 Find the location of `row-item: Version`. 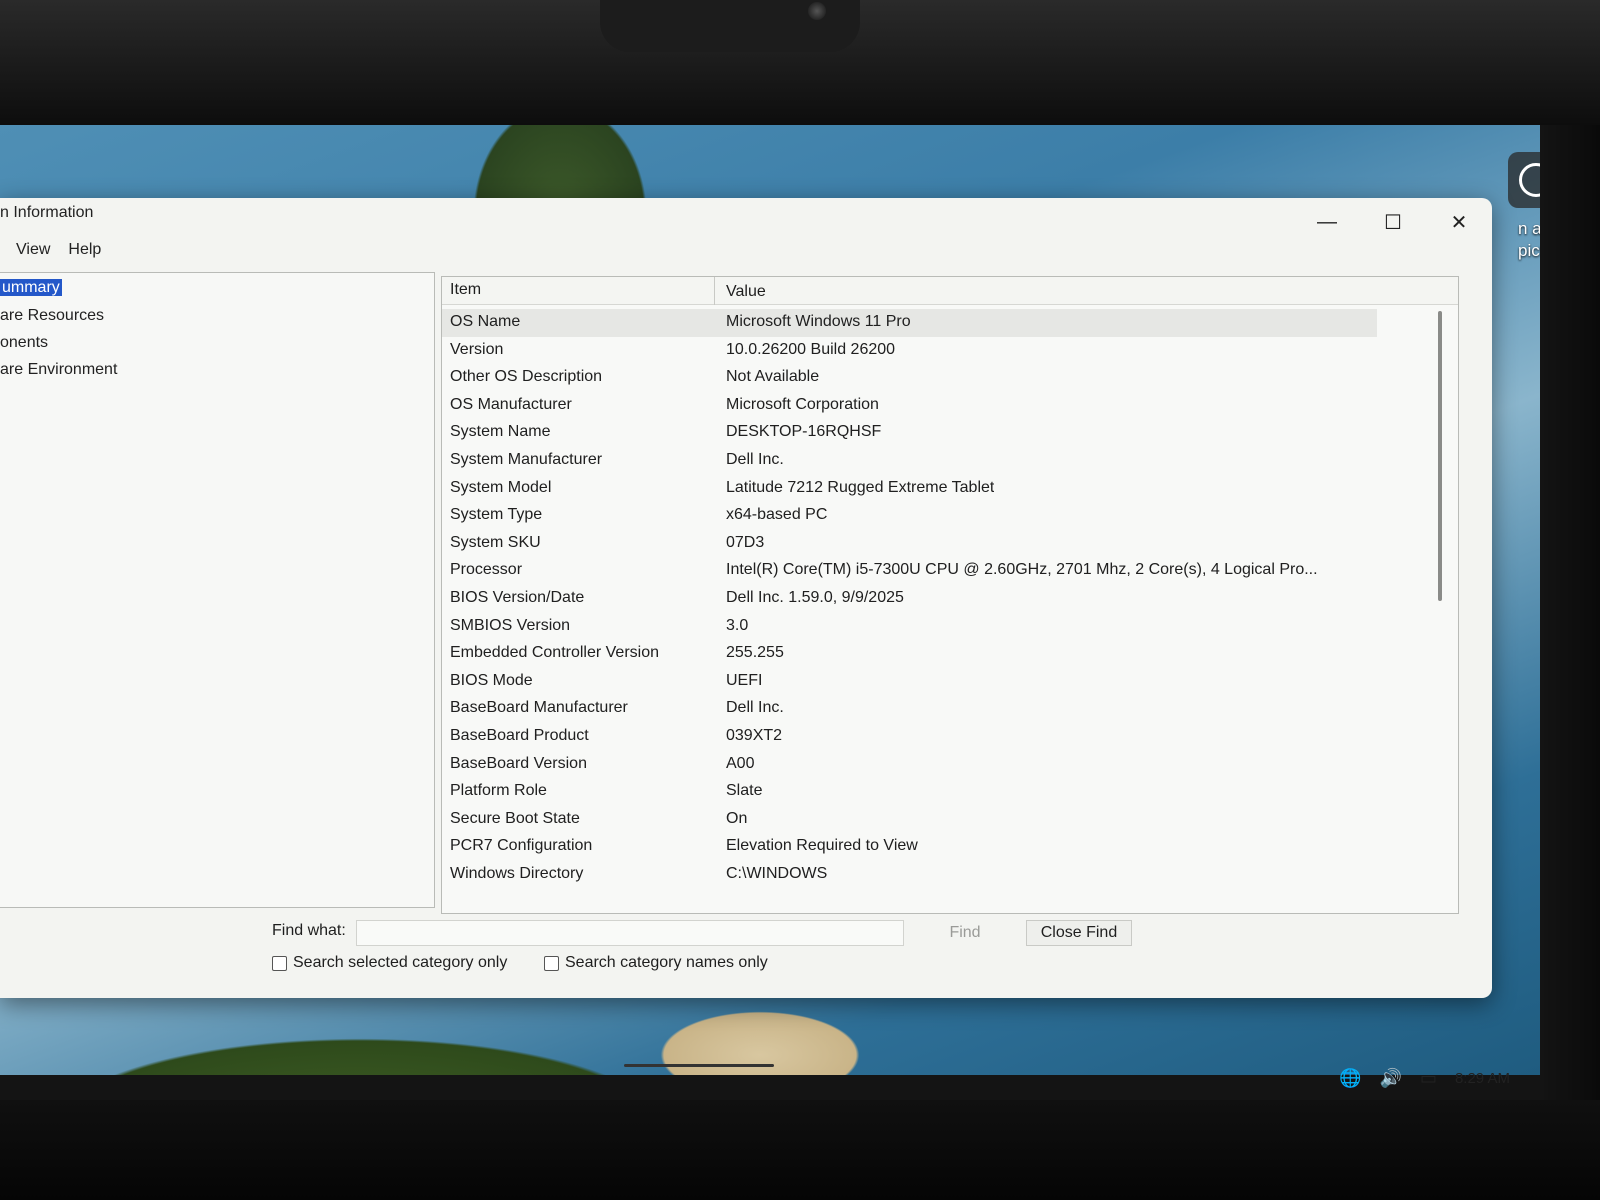

row-item: Version is located at coordinates (477, 349).